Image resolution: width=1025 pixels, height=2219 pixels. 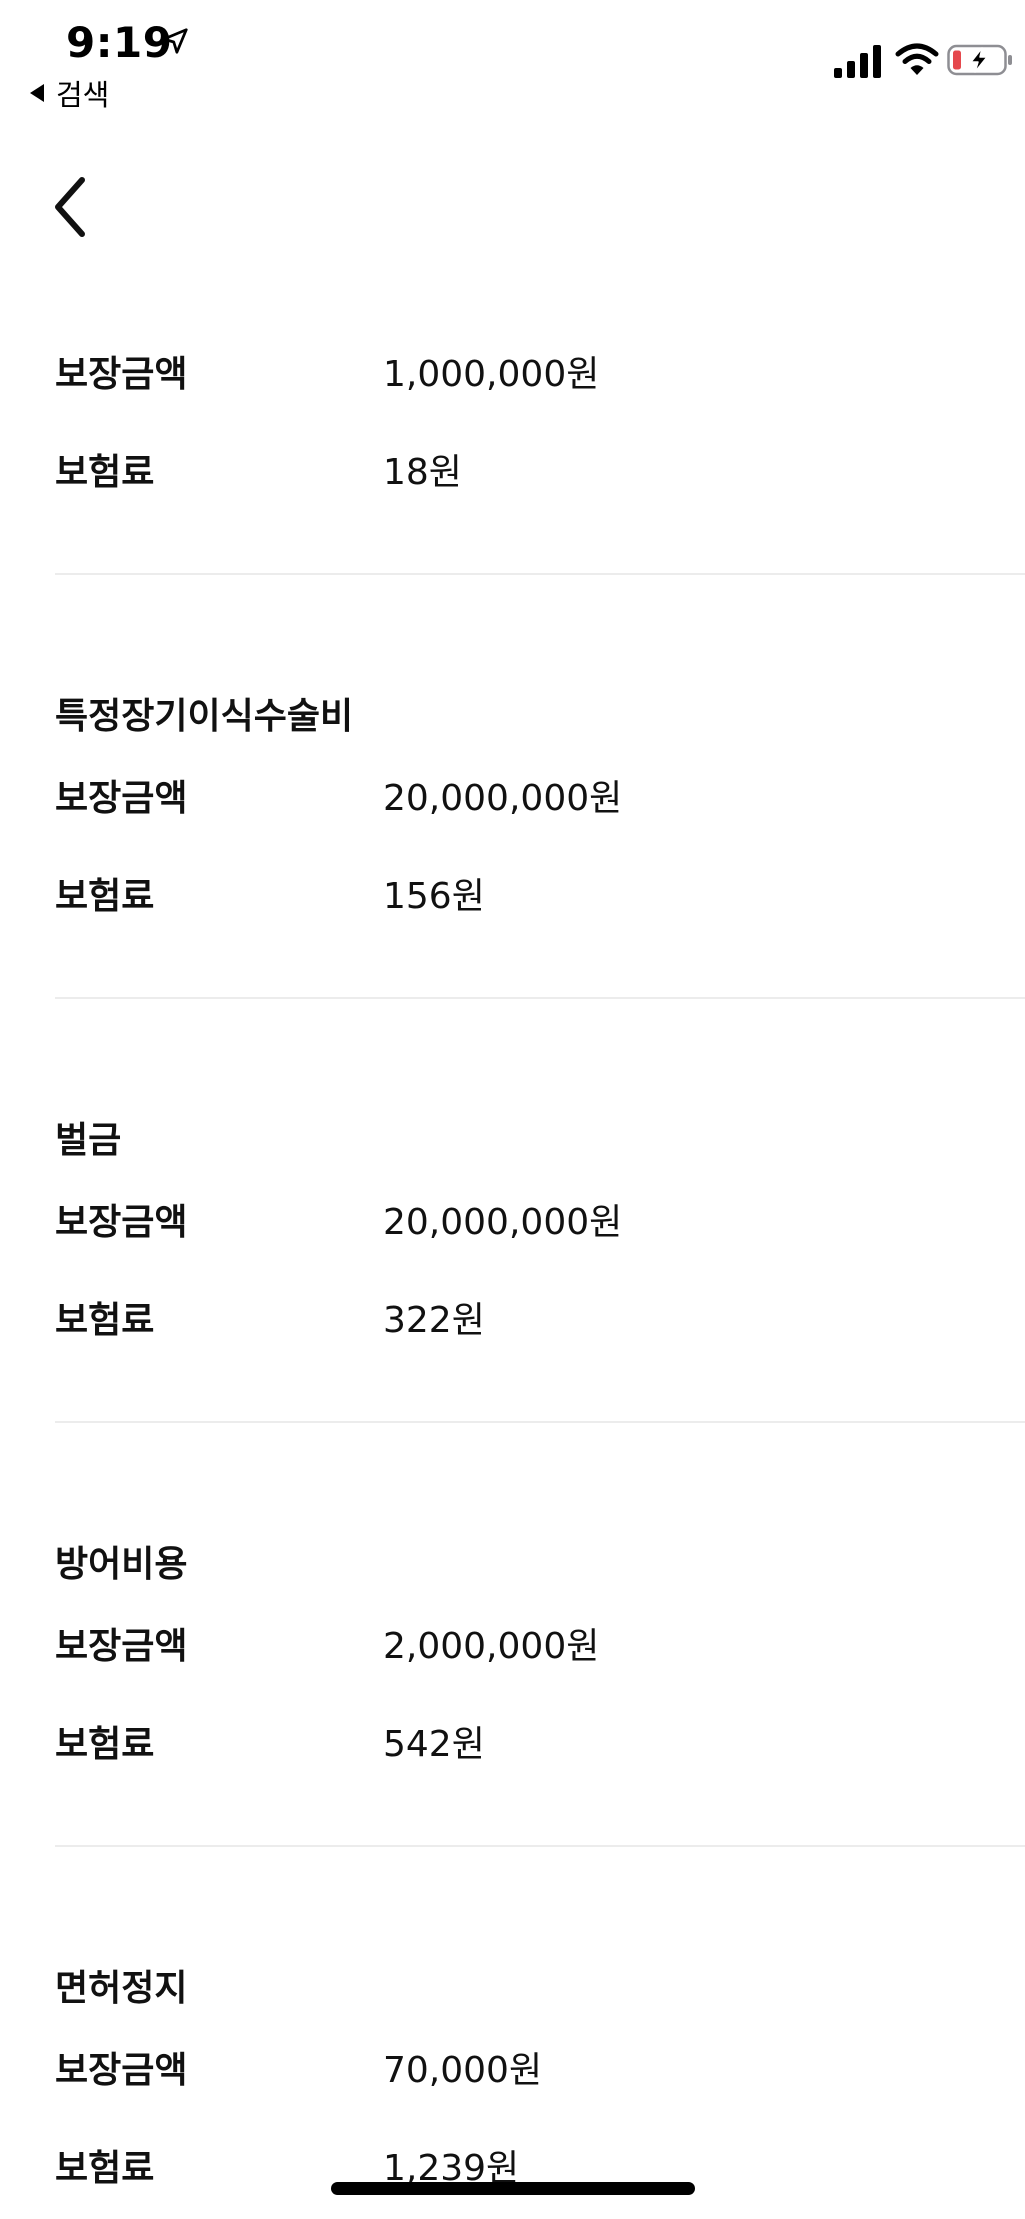 What do you see at coordinates (434, 1744) in the screenshot?
I see `premium-value: 542원` at bounding box center [434, 1744].